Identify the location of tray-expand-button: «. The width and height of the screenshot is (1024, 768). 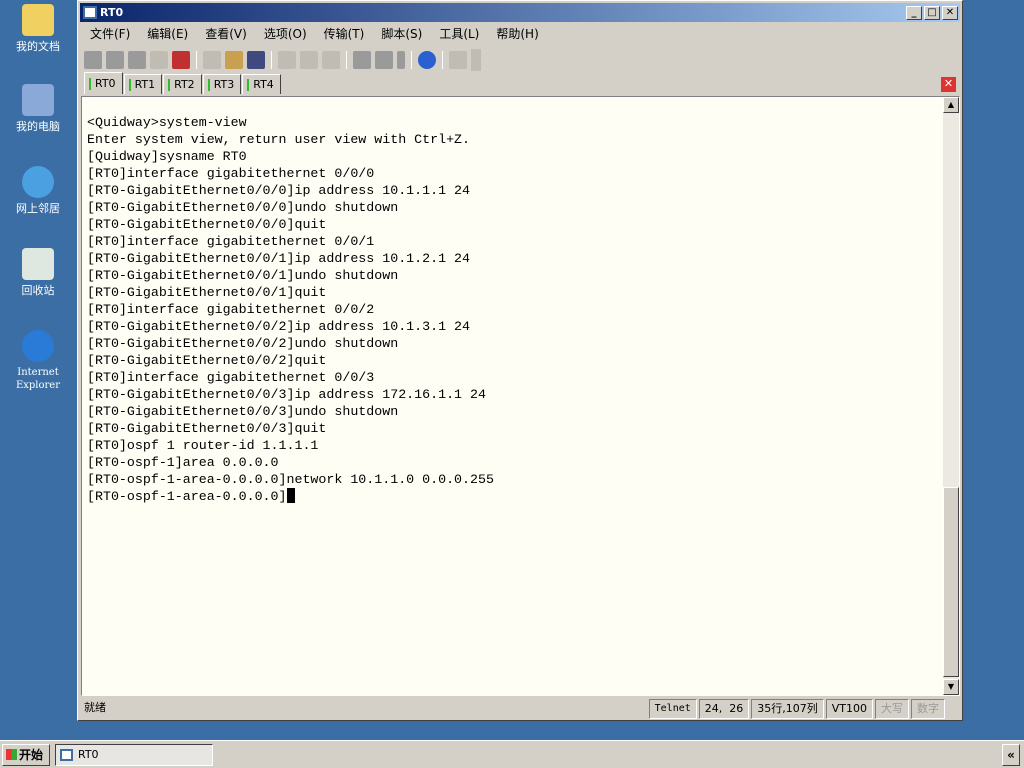
(1011, 755).